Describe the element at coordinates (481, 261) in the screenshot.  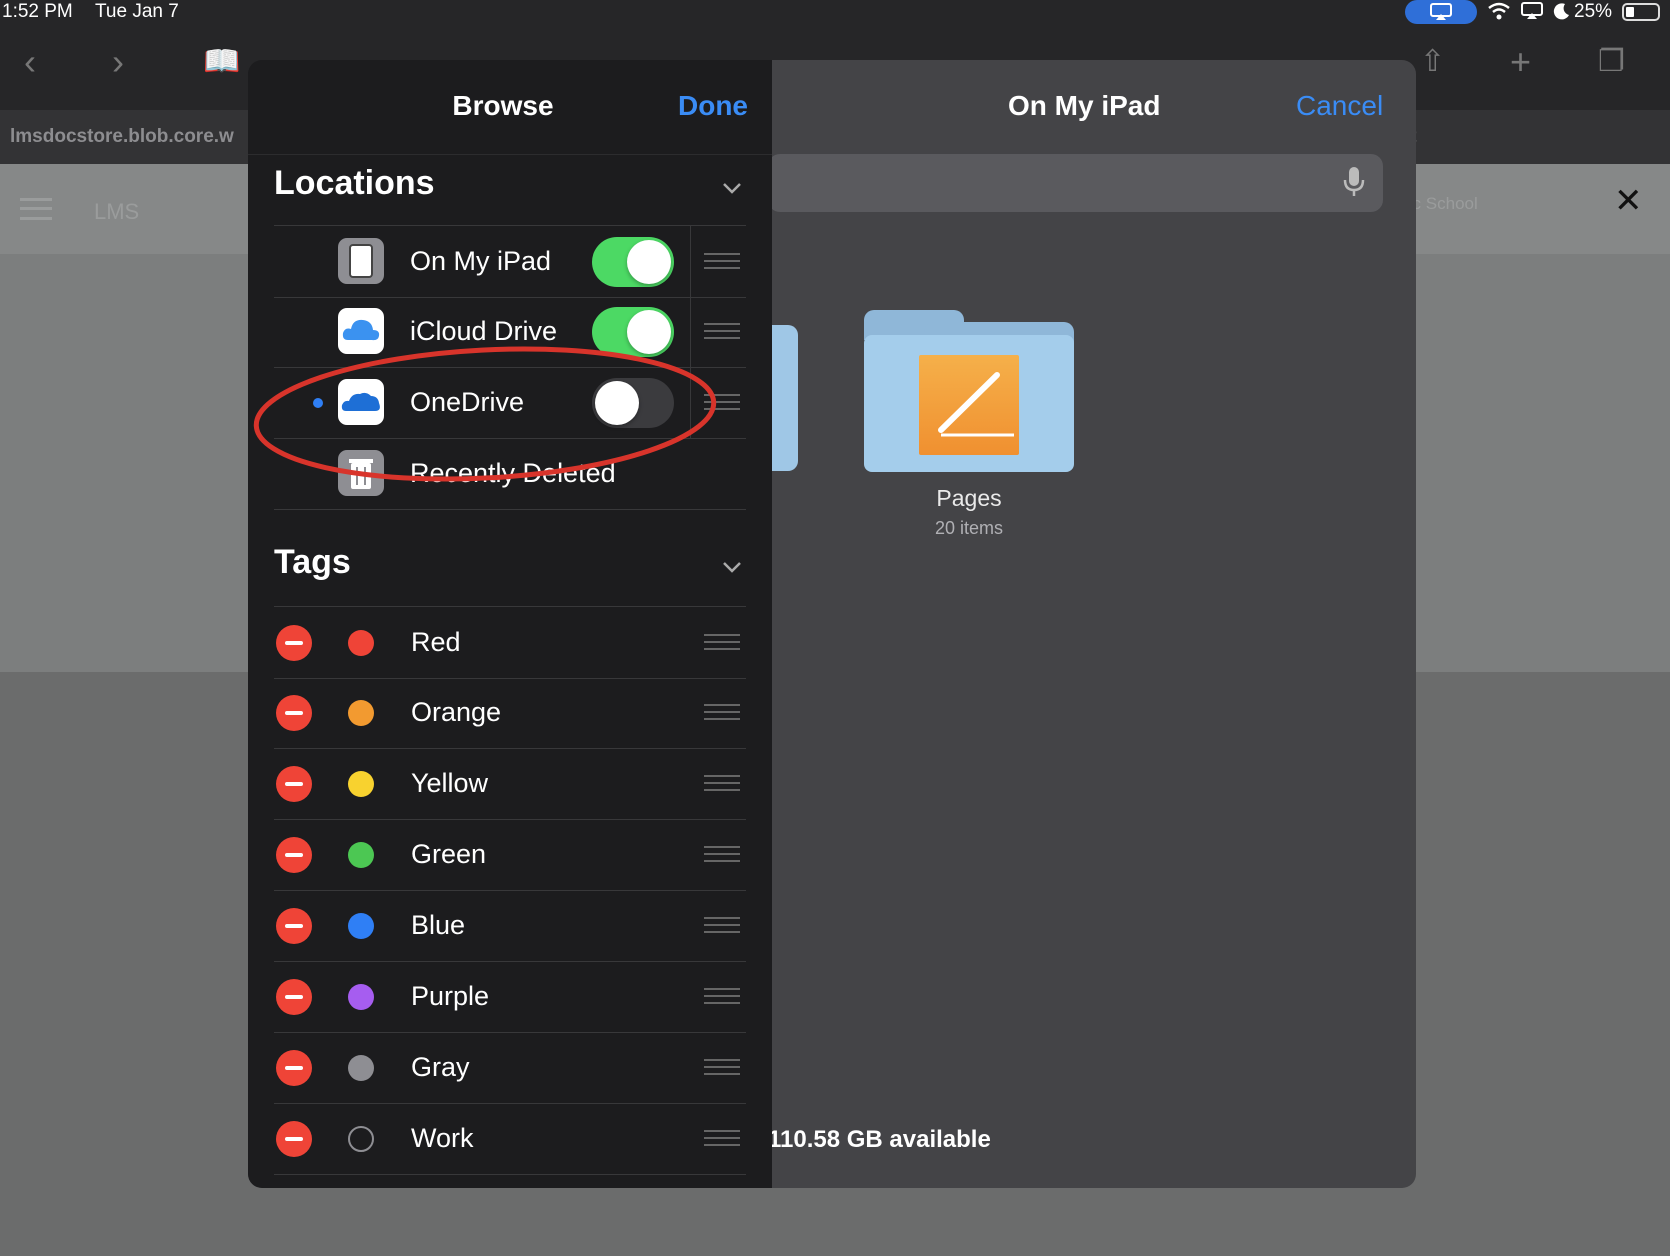
I see `location-label: On My iPad` at that location.